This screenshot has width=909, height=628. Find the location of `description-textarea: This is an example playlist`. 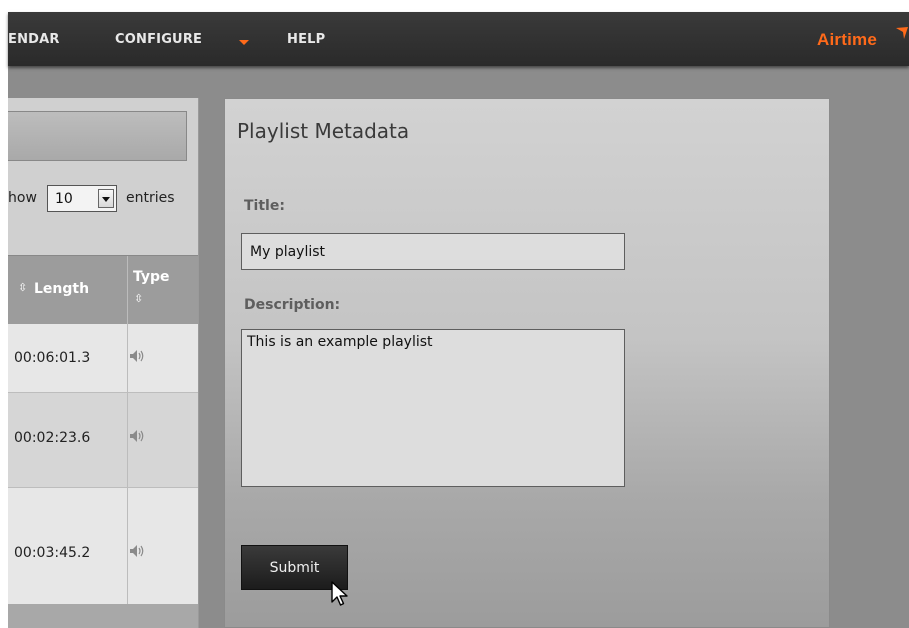

description-textarea: This is an example playlist is located at coordinates (433, 408).